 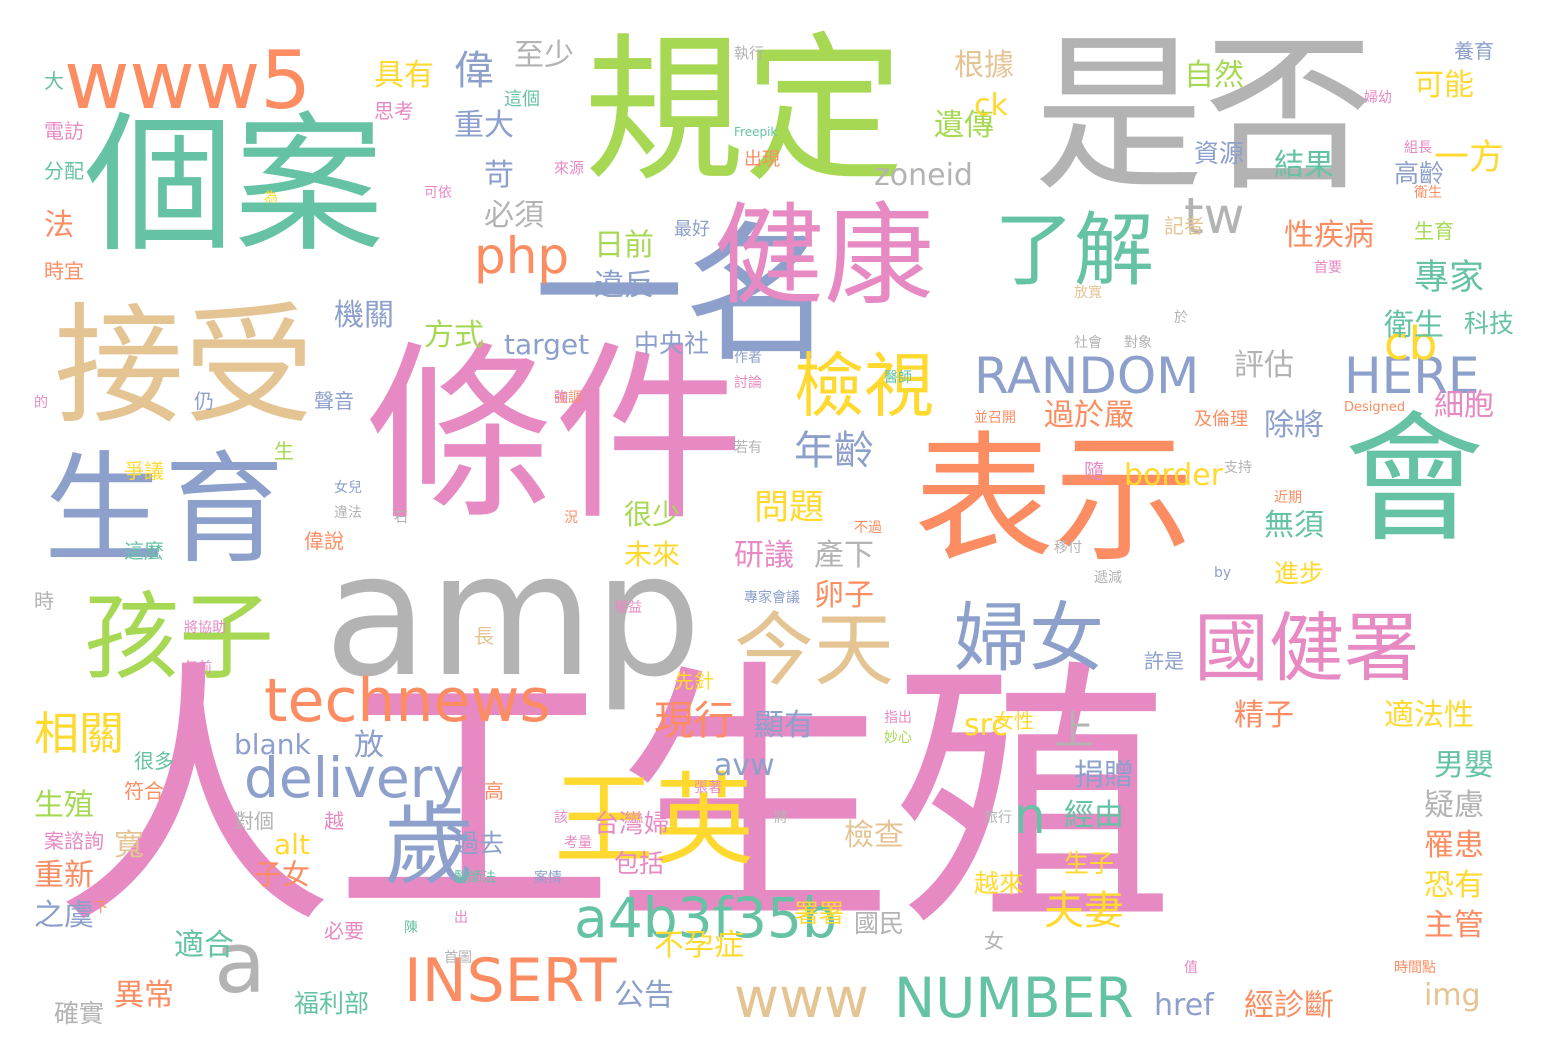 I want to click on word: 顯有, so click(x=784, y=725).